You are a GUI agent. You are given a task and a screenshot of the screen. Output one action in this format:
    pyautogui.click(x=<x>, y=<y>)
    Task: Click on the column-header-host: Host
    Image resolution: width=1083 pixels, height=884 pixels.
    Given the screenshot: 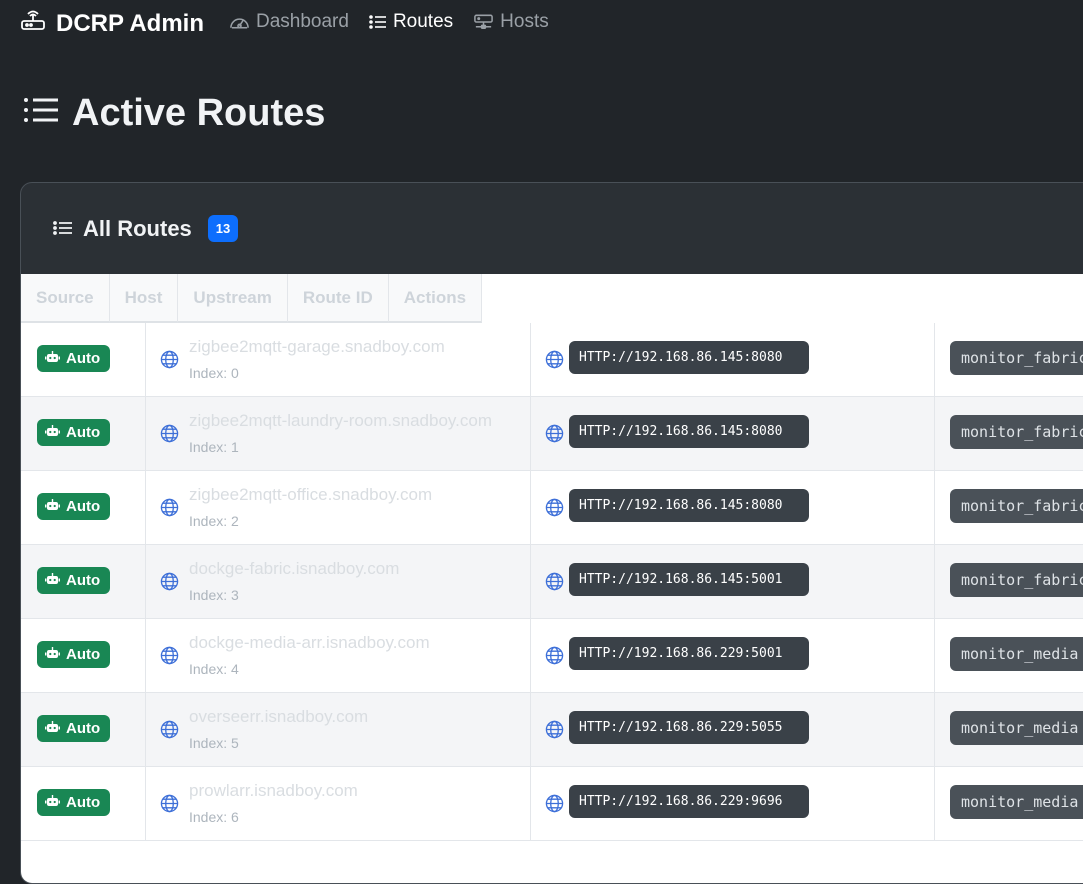 What is the action you would take?
    pyautogui.click(x=144, y=298)
    